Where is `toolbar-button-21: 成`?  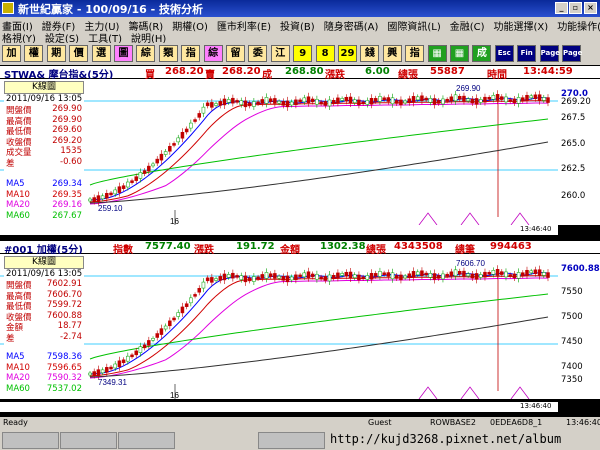 toolbar-button-21: 成 is located at coordinates (482, 53).